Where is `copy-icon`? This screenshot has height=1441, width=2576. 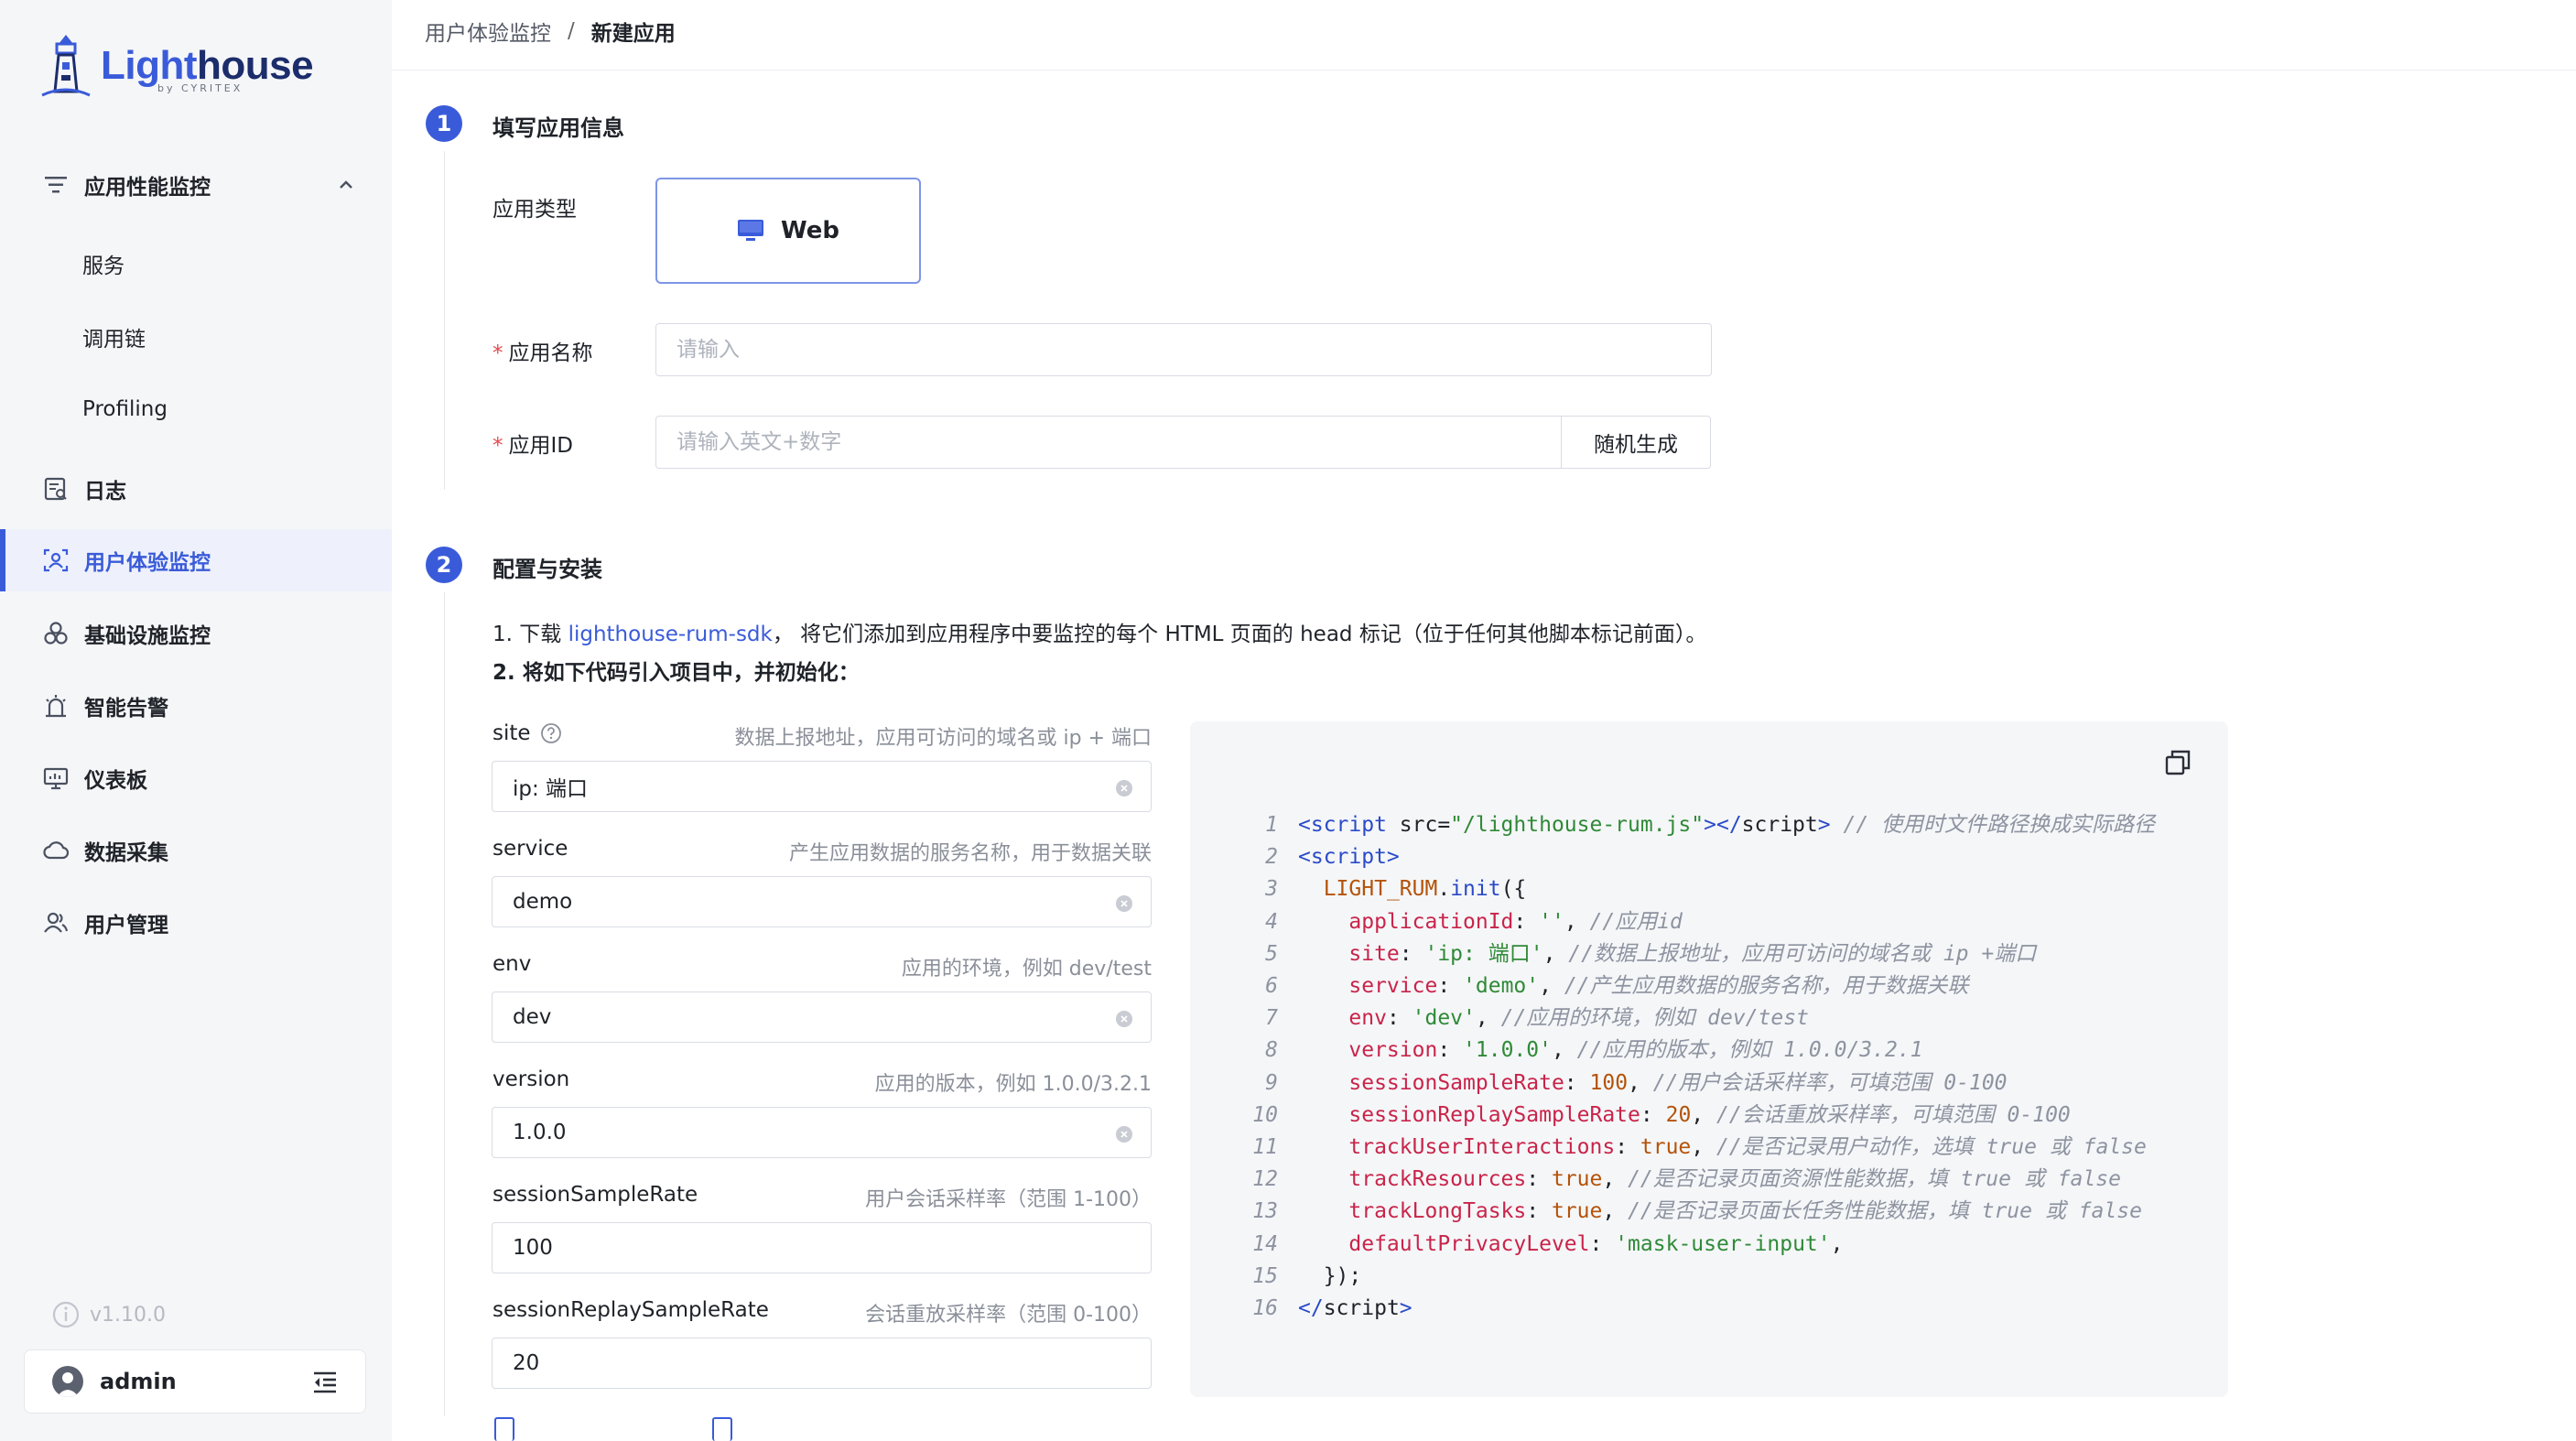 copy-icon is located at coordinates (2178, 762).